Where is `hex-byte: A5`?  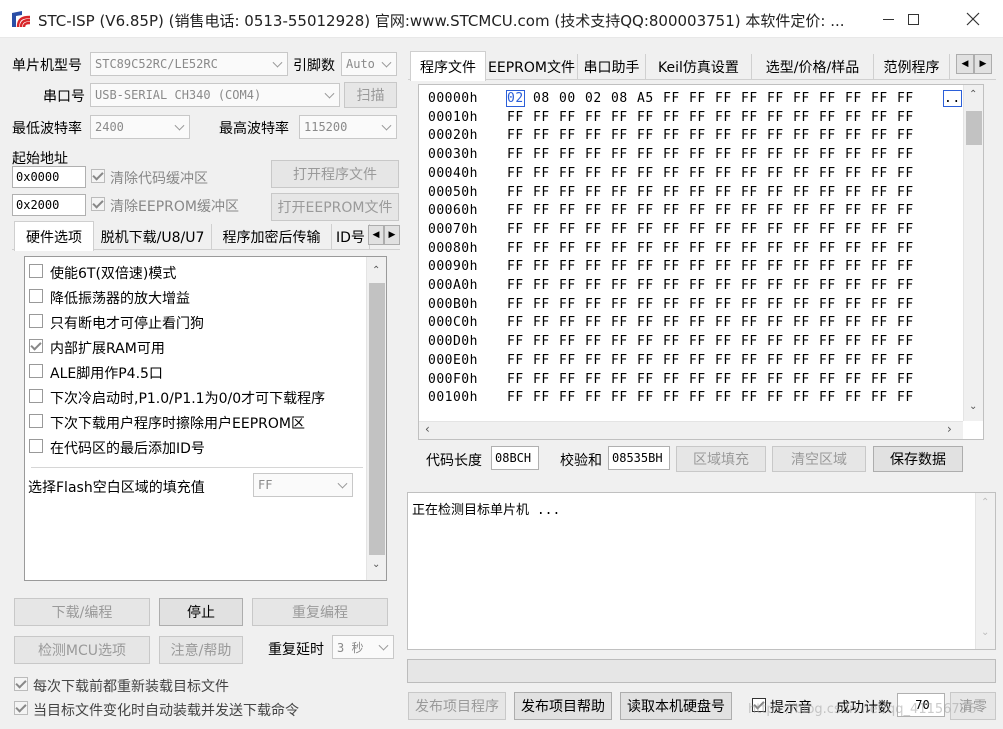
hex-byte: A5 is located at coordinates (645, 98).